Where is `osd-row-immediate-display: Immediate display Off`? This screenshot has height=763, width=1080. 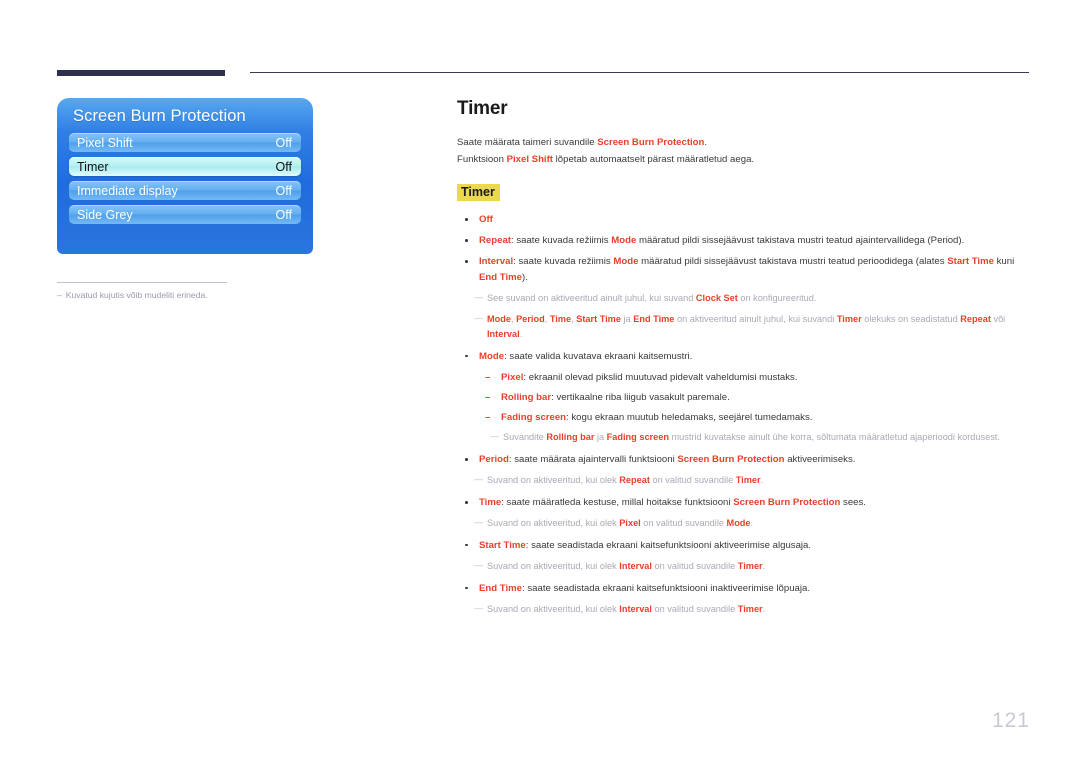 osd-row-immediate-display: Immediate display Off is located at coordinates (185, 190).